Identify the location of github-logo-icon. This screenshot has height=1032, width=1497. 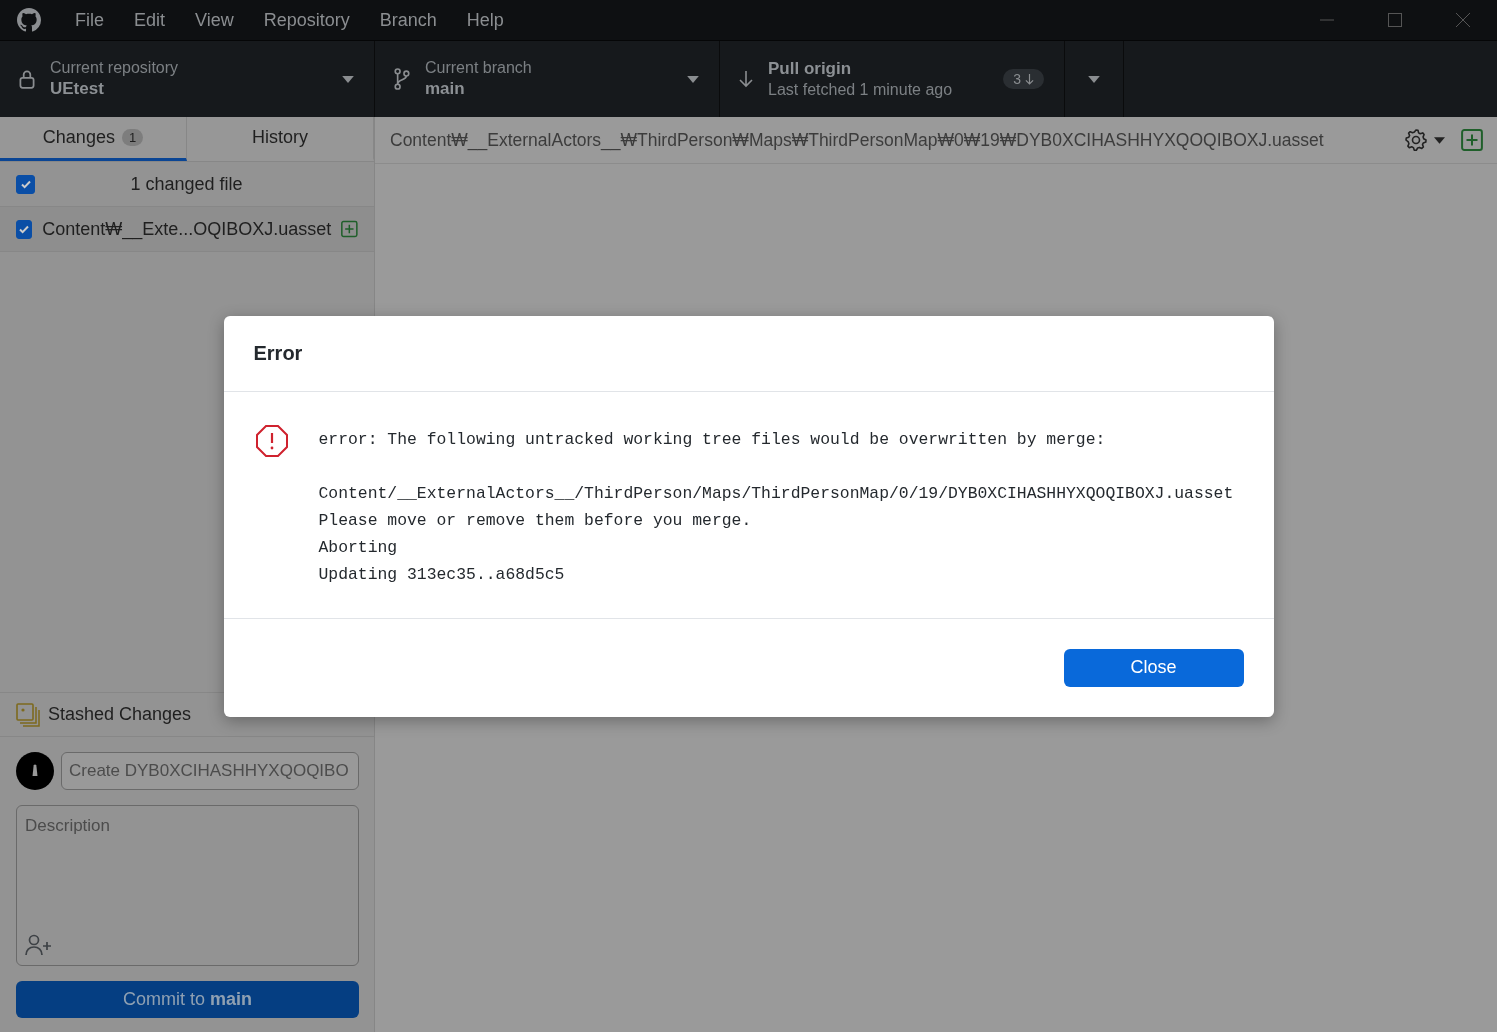
(29, 20).